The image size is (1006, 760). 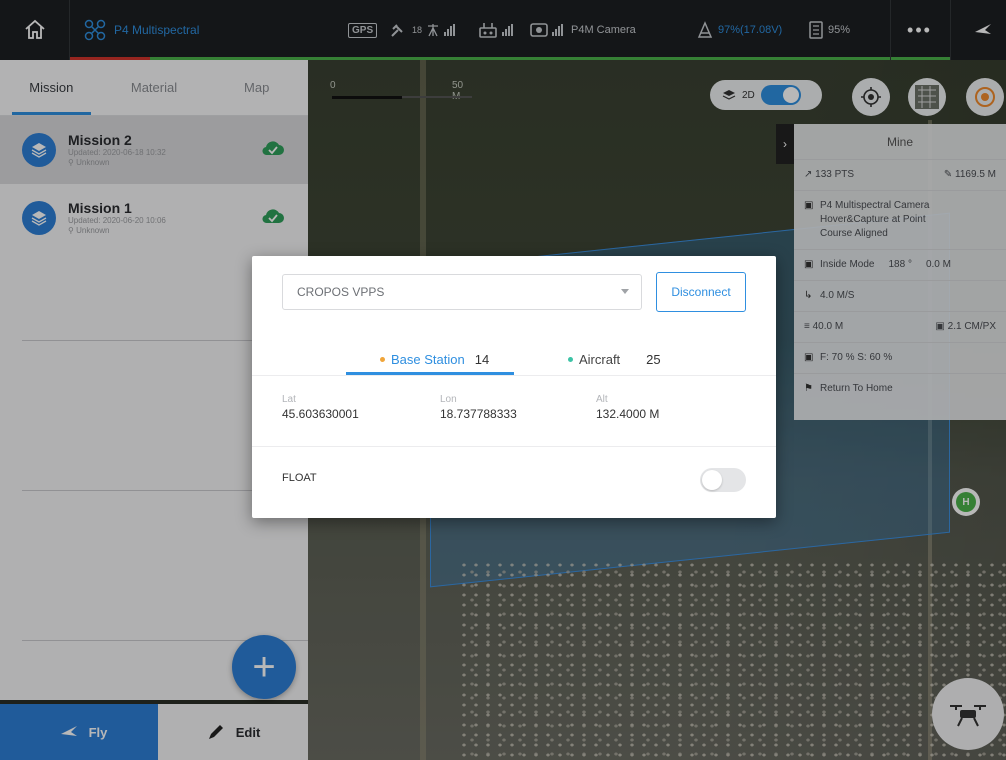 I want to click on base-station-count: 14, so click(x=482, y=359).